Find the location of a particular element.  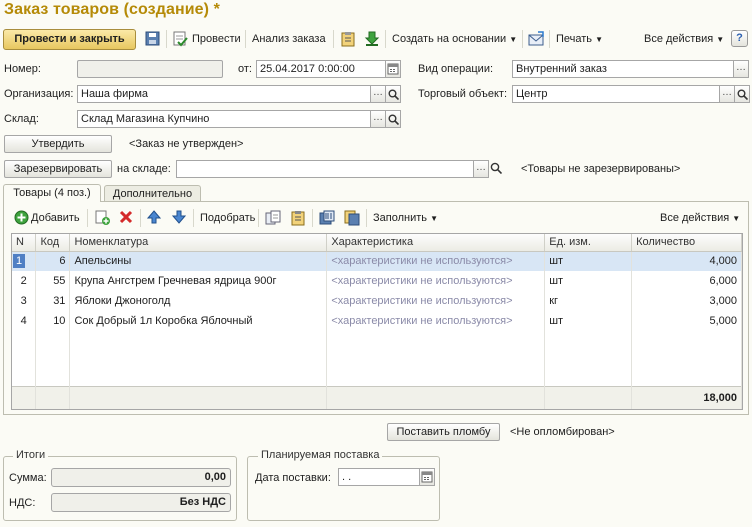

trade-object-field: Центр is located at coordinates (616, 94).